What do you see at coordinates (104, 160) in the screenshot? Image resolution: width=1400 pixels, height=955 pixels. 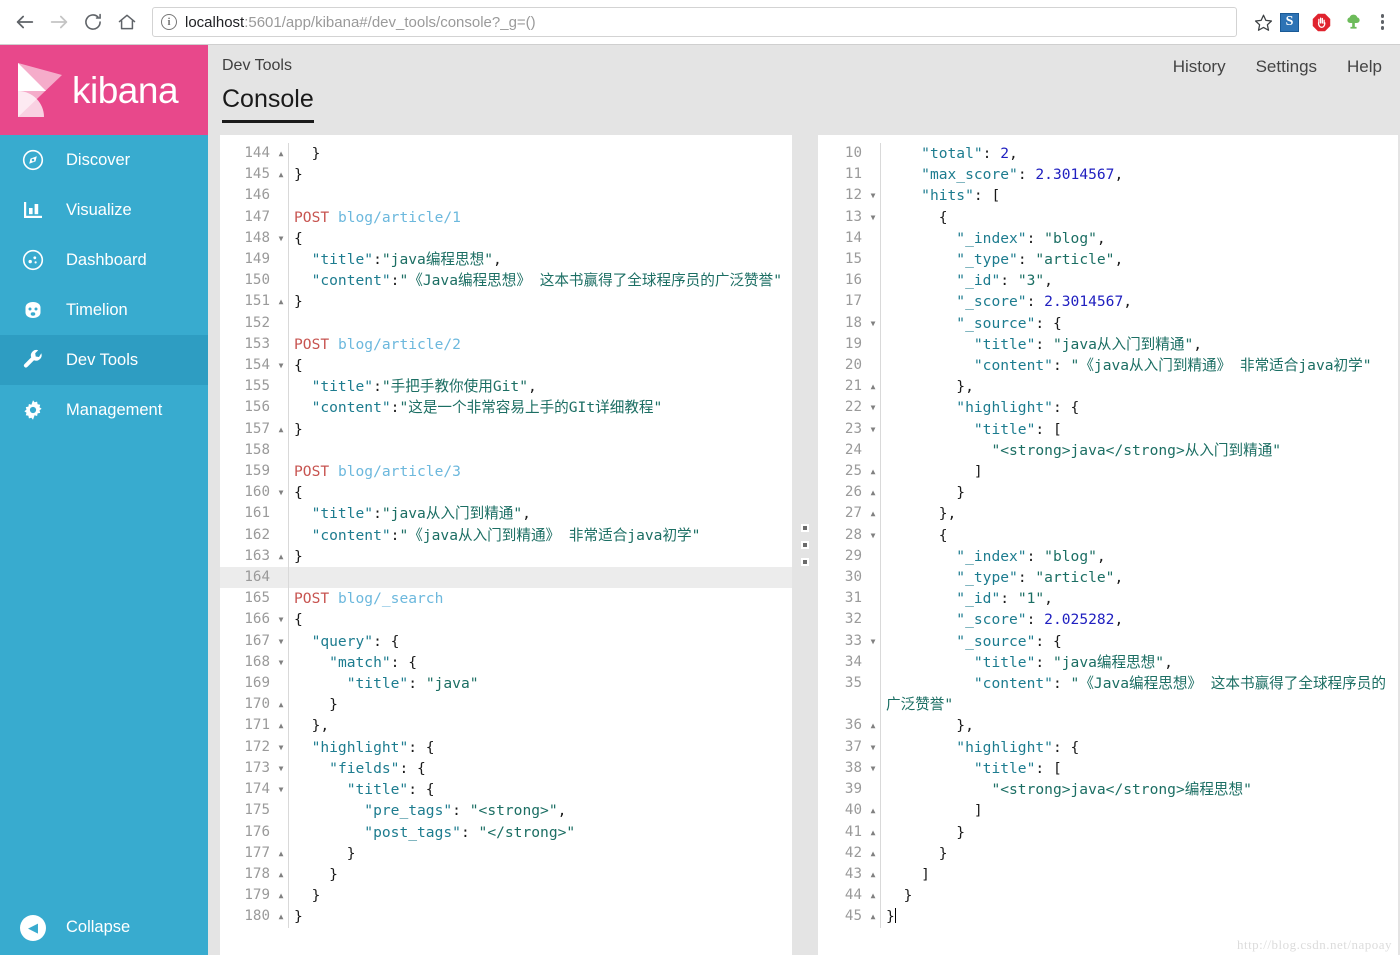 I see `sidebar-item-discover: Discover` at bounding box center [104, 160].